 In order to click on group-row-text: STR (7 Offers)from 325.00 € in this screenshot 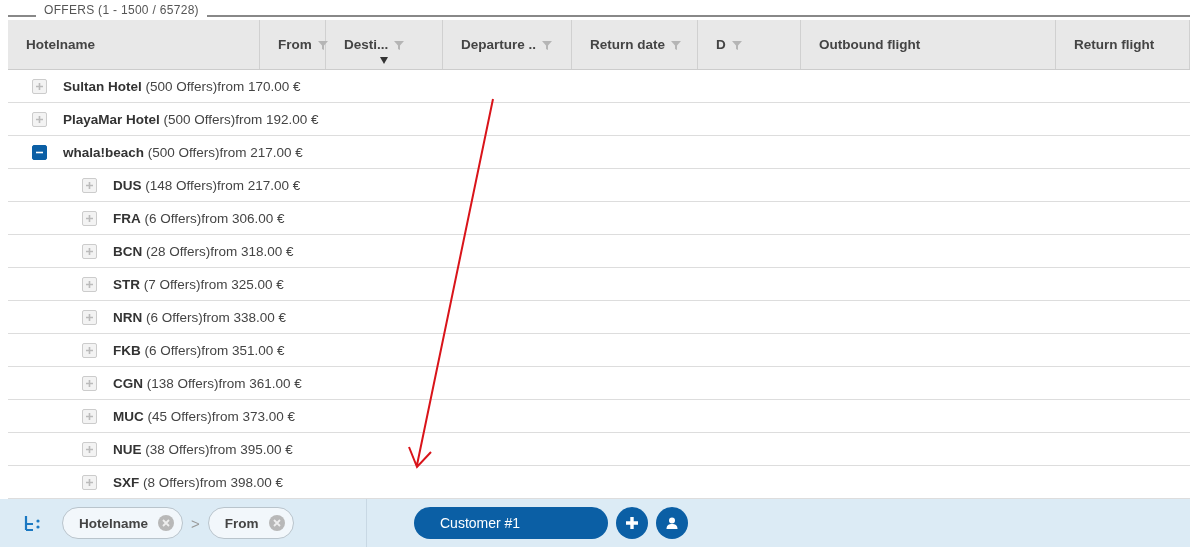, I will do `click(198, 284)`.